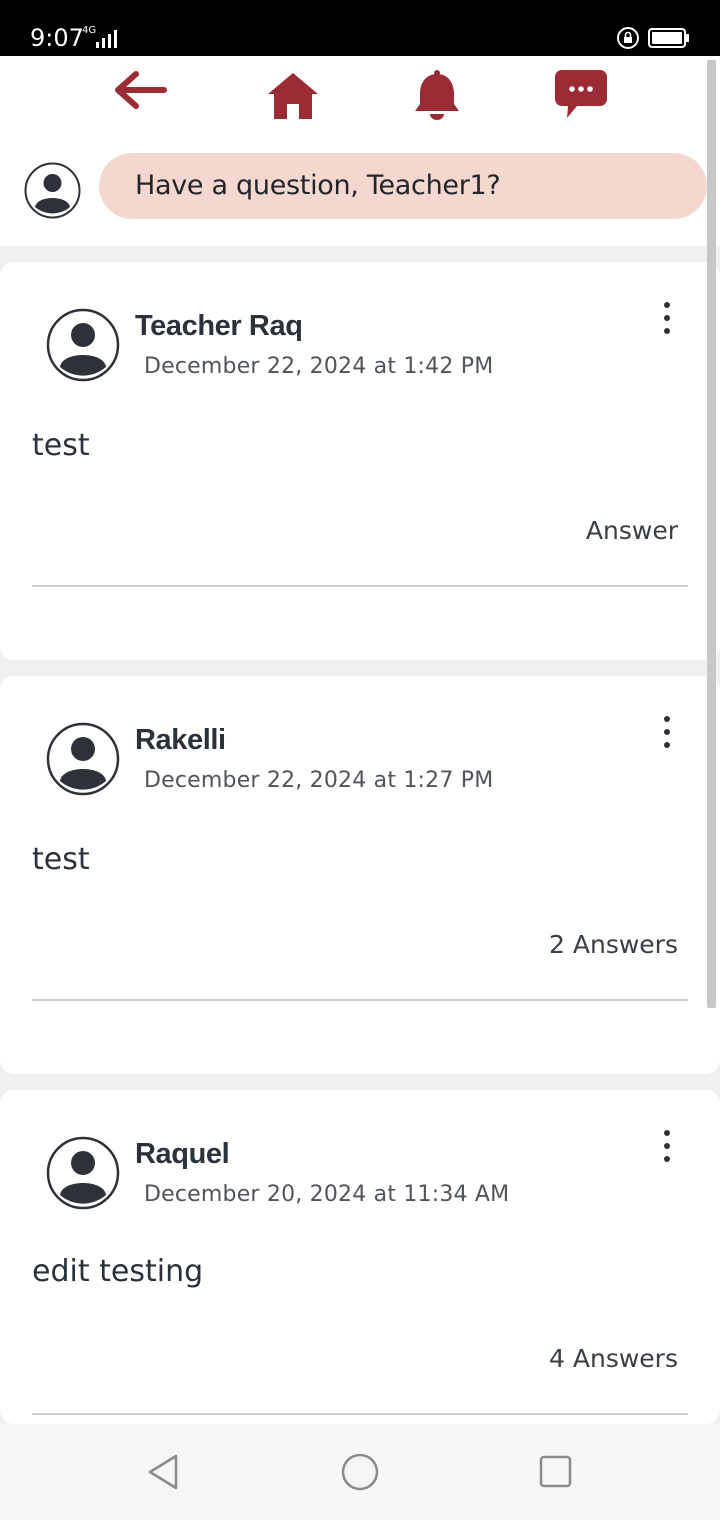  Describe the element at coordinates (141, 90) in the screenshot. I see `back-arrow-icon` at that location.